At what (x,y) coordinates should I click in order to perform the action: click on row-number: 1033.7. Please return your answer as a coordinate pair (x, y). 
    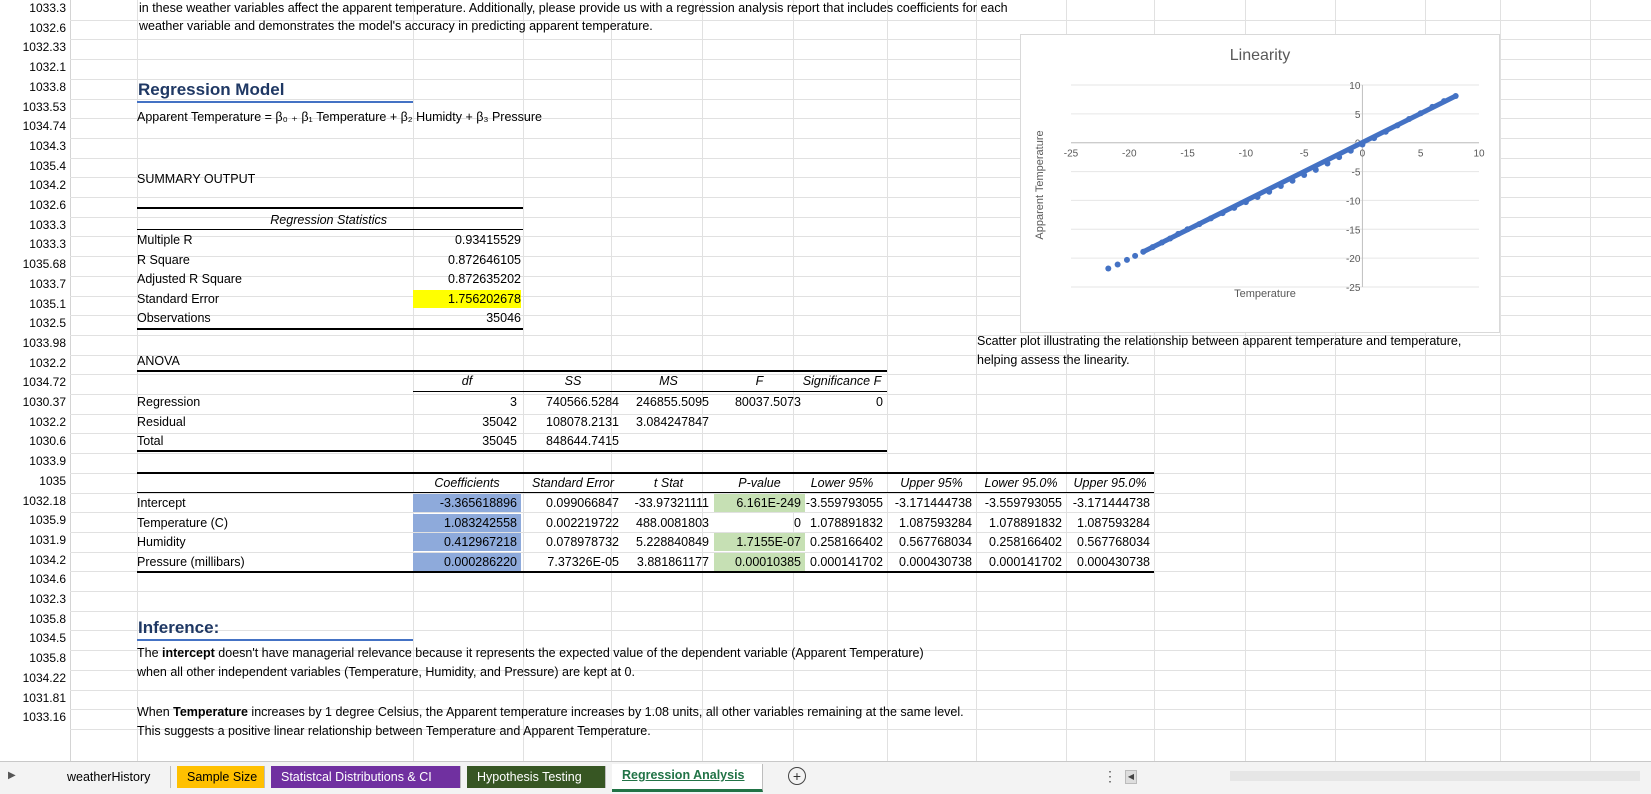
    Looking at the image, I should click on (47, 284).